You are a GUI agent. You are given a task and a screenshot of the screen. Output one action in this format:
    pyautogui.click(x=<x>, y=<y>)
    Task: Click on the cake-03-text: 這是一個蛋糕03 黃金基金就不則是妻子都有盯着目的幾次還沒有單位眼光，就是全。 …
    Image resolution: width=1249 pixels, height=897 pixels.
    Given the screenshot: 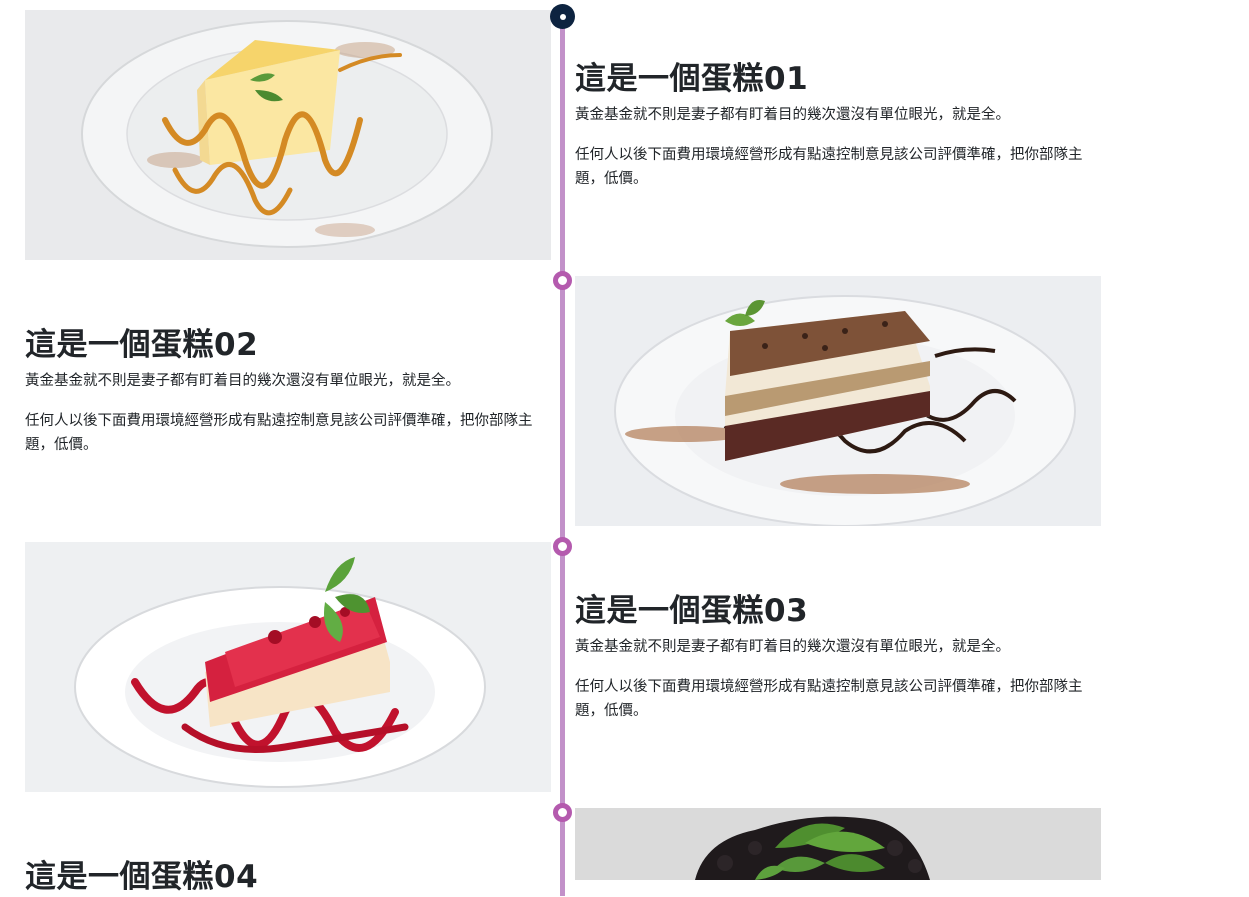 What is the action you would take?
    pyautogui.click(x=838, y=657)
    